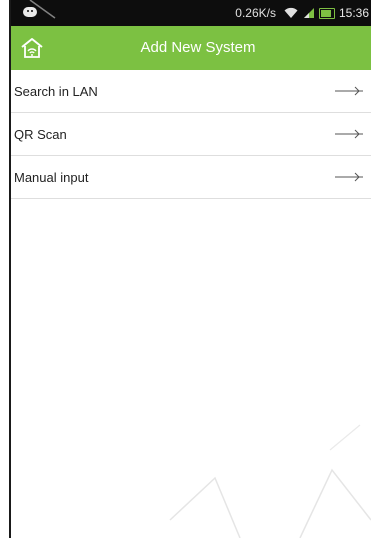  I want to click on menu-item-label: QR Scan, so click(40, 134).